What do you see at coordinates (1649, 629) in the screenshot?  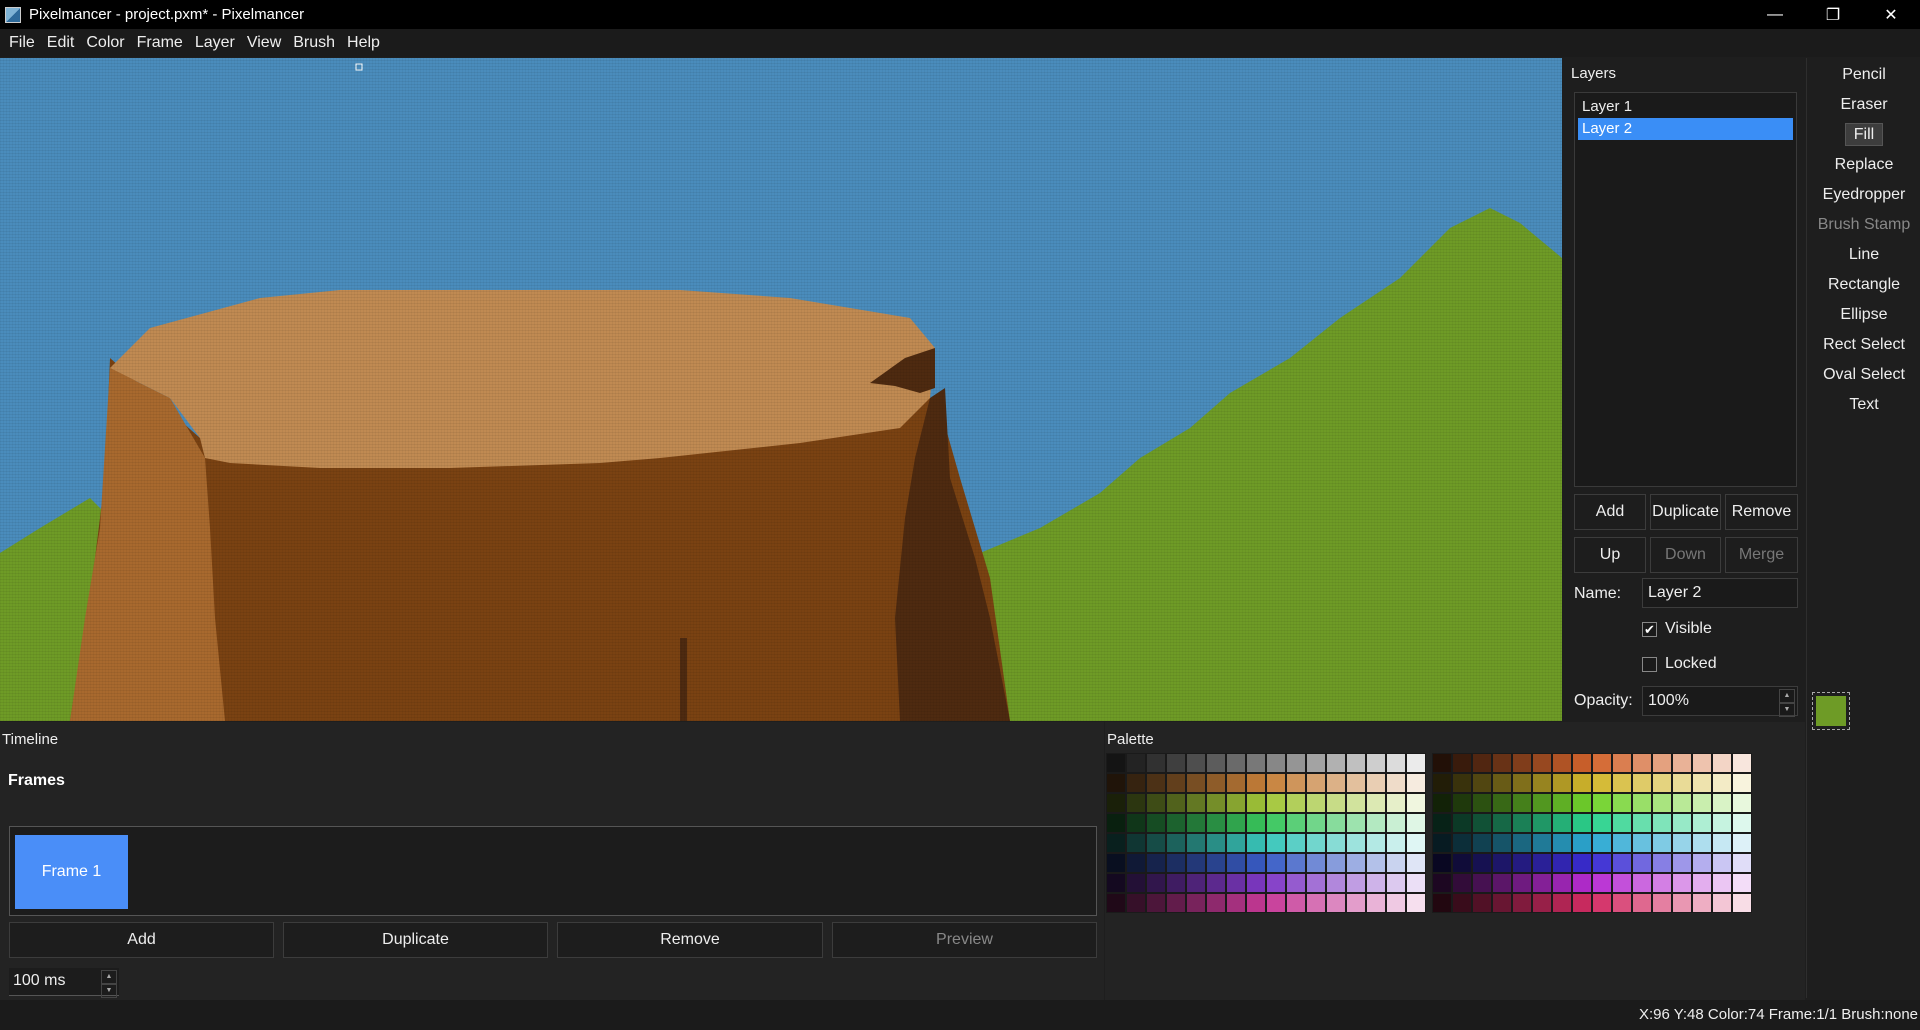 I see `visible-checkbox: ✔` at bounding box center [1649, 629].